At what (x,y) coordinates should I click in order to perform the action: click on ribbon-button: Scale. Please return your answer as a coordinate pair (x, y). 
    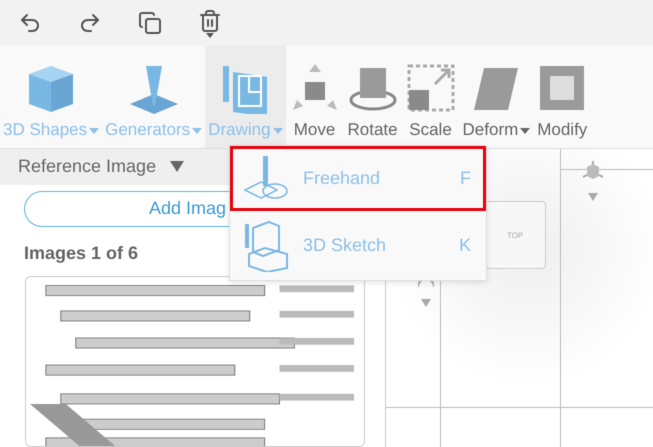
    Looking at the image, I should click on (431, 97).